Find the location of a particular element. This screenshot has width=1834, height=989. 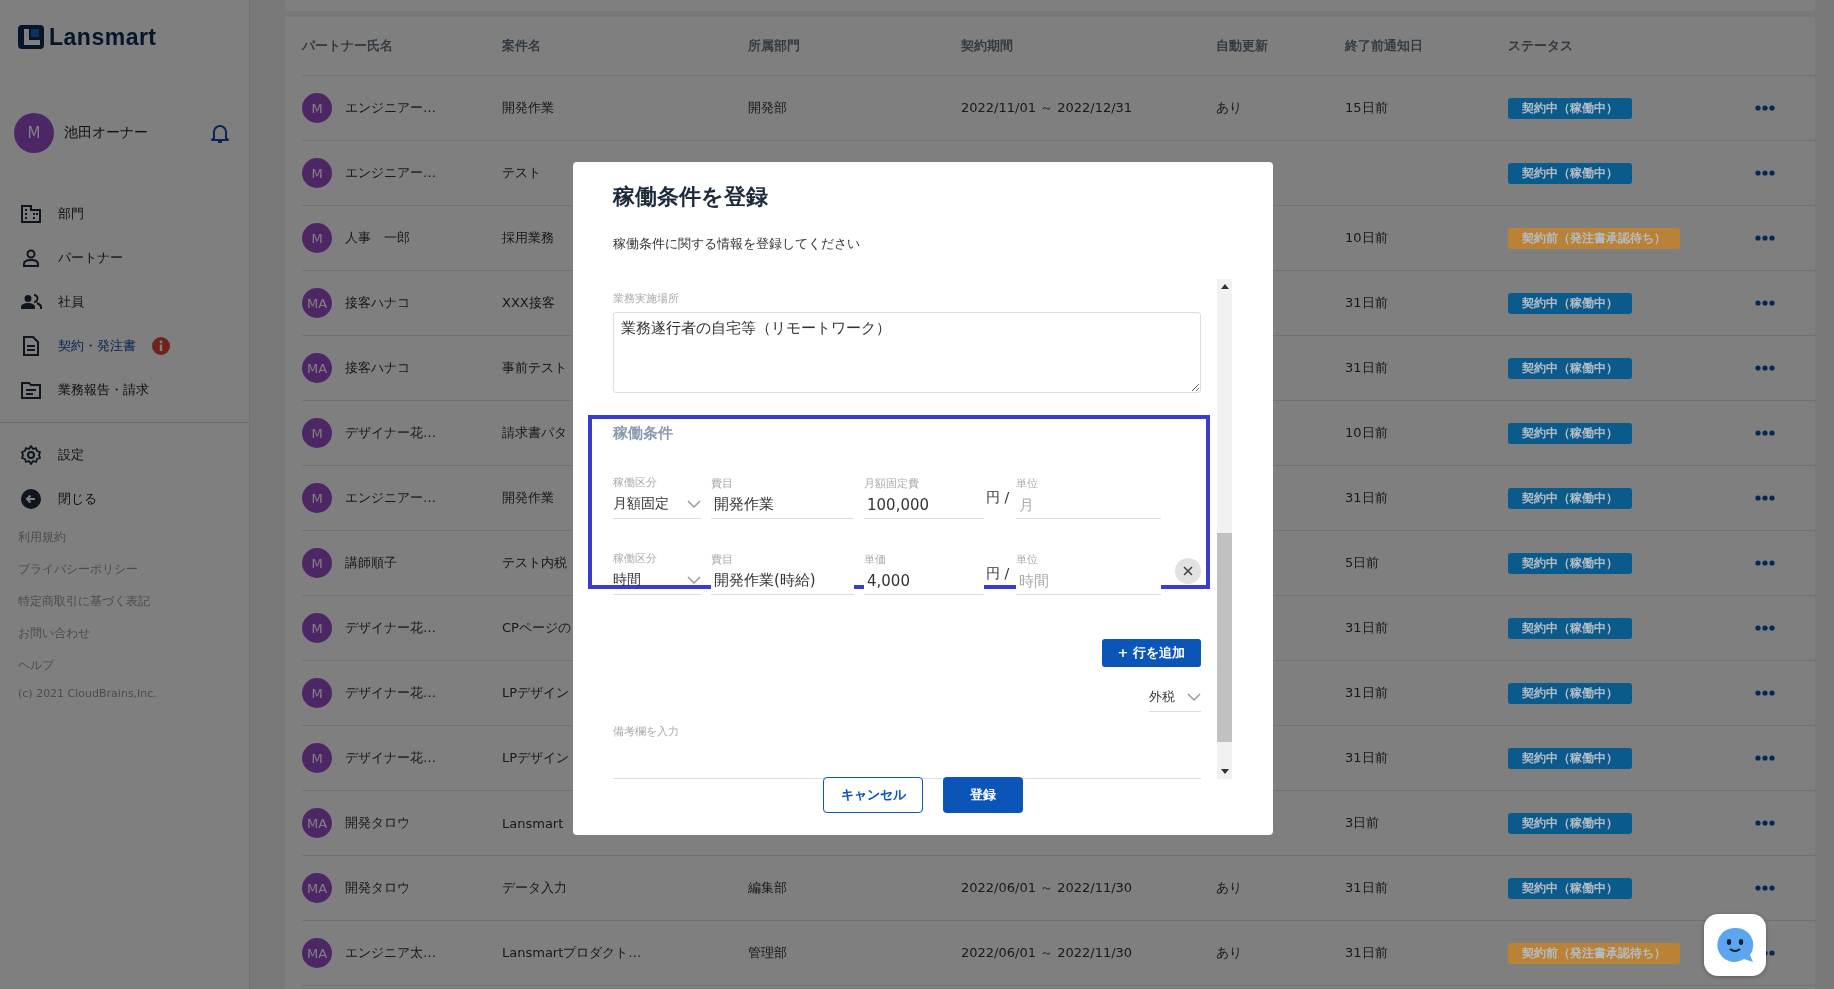

table-cell: 管理部 is located at coordinates (767, 953).